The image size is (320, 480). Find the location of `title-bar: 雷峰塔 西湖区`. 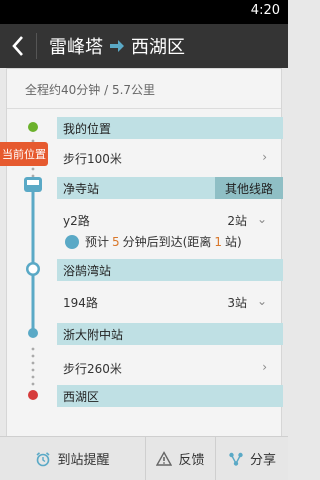

title-bar: 雷峰塔 西湖区 is located at coordinates (144, 46).